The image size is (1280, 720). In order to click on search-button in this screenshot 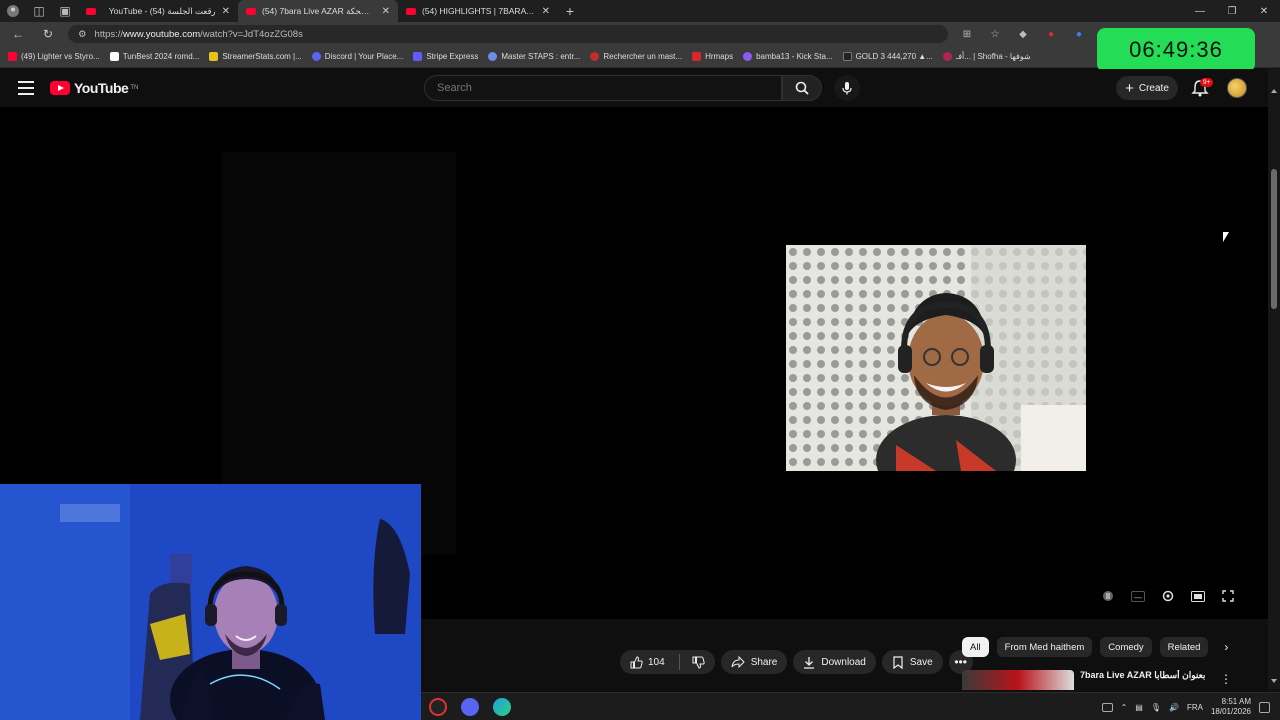, I will do `click(802, 88)`.